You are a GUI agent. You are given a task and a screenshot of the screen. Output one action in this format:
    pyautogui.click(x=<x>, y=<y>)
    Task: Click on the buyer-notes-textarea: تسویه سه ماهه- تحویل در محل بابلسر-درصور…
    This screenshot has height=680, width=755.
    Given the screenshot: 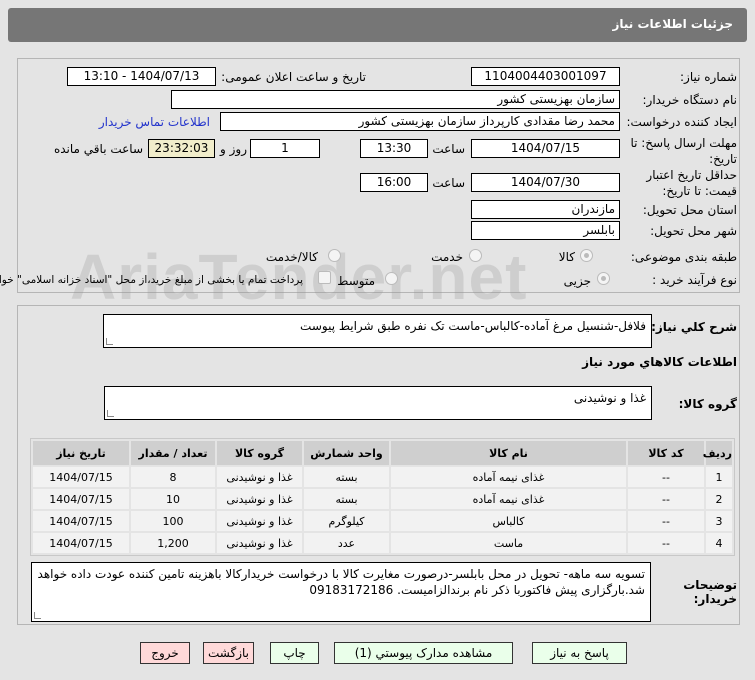 What is the action you would take?
    pyautogui.click(x=341, y=592)
    